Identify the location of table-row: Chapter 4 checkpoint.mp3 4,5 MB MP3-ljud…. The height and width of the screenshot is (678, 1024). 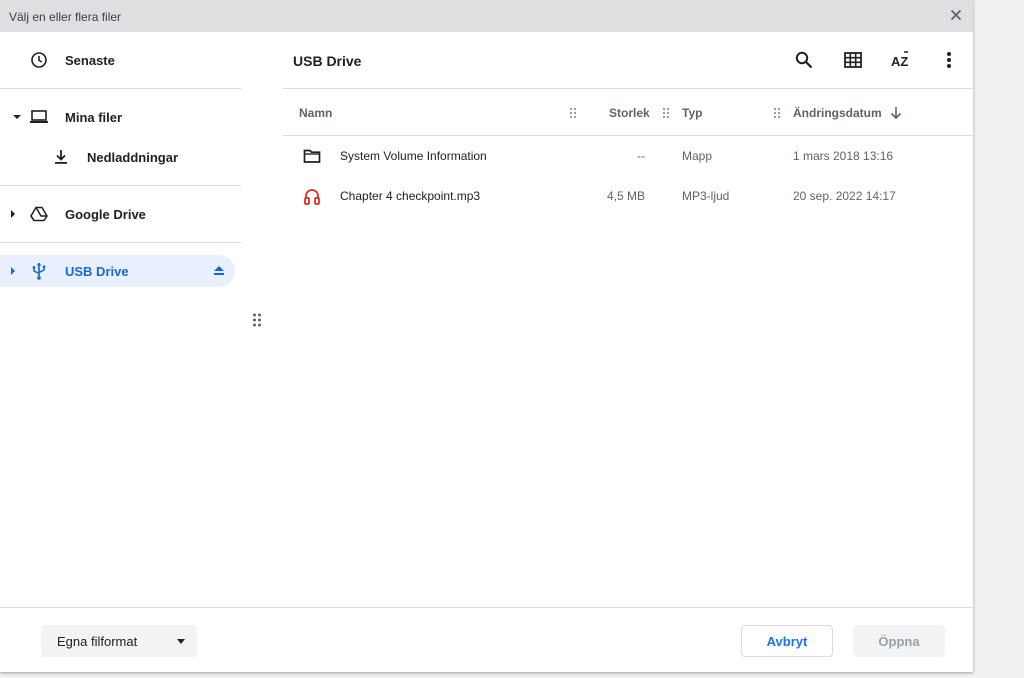
(628, 196).